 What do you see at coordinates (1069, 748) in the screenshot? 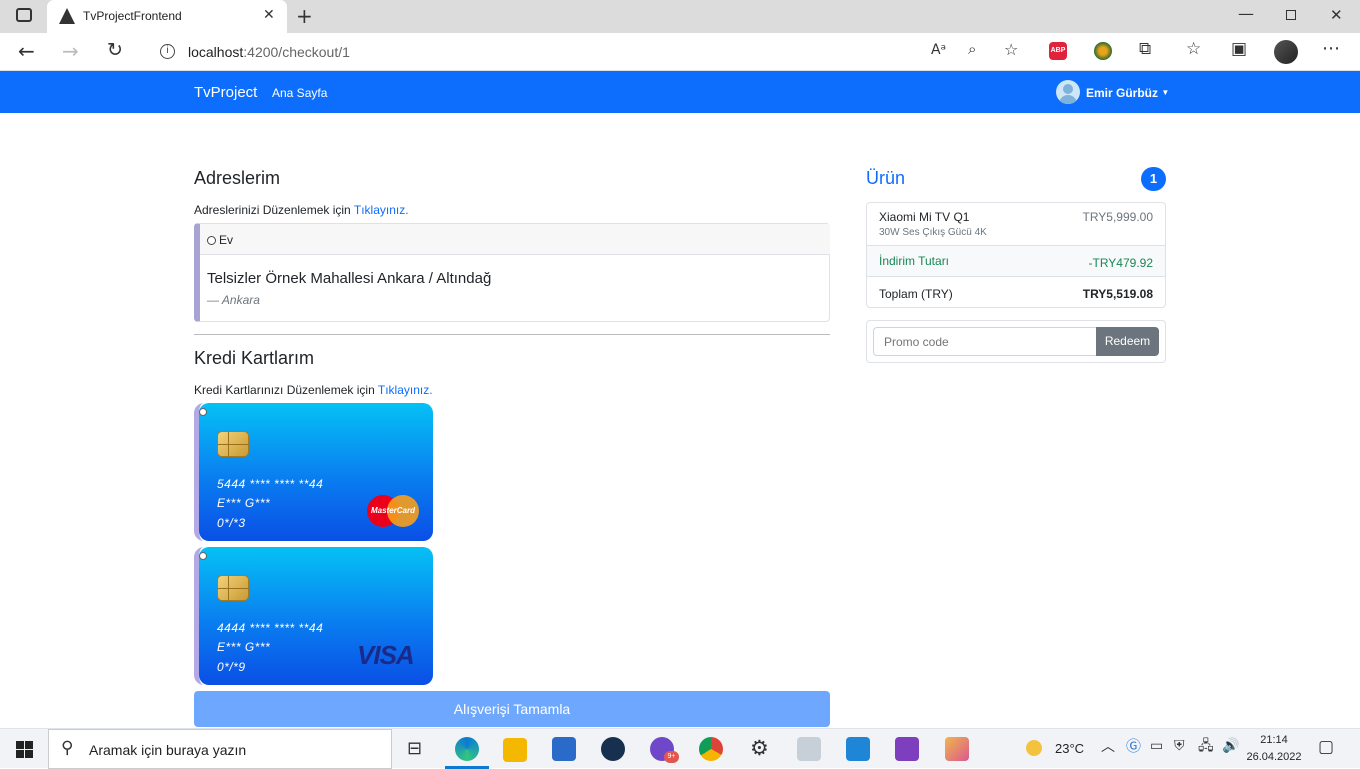
I see `weather-temp: 23°C` at bounding box center [1069, 748].